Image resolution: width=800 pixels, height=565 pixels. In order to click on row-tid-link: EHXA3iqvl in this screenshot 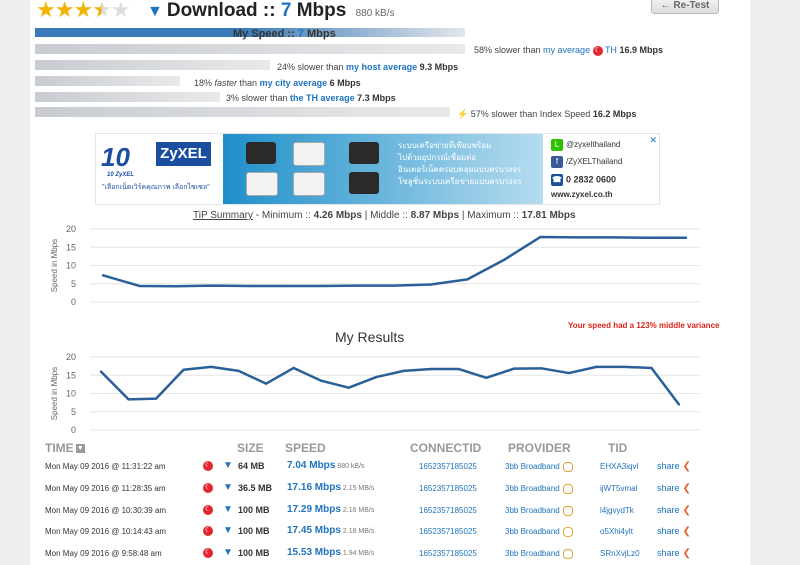, I will do `click(619, 466)`.